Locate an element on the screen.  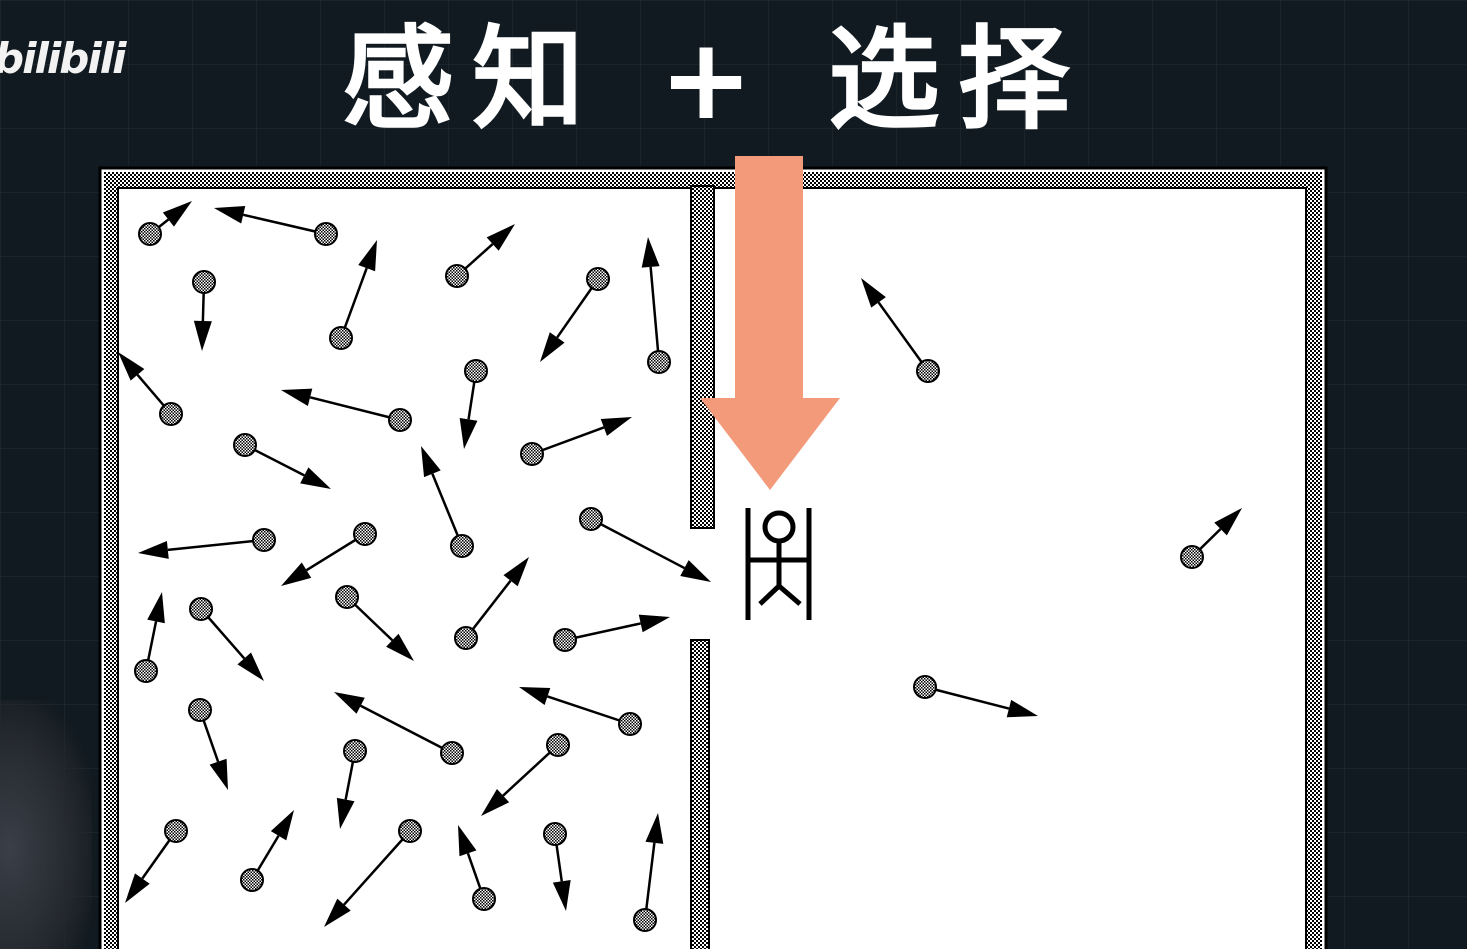
divider-wall-top is located at coordinates (702, 357).